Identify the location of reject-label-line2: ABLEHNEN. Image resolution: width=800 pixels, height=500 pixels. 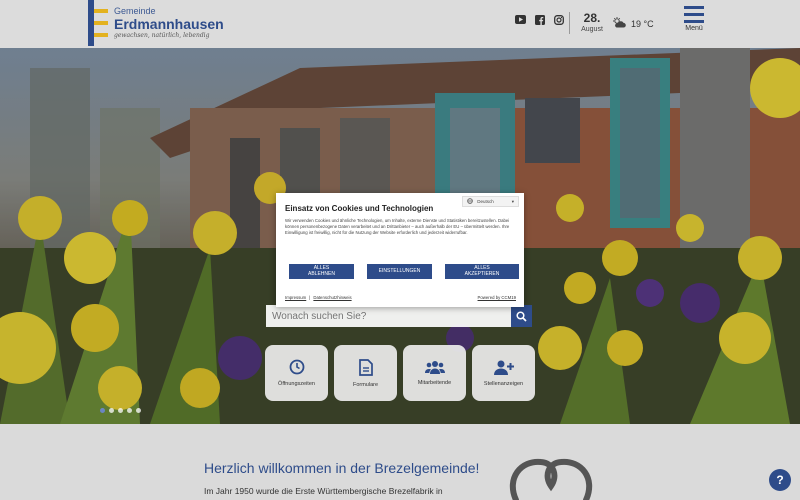
(321, 273).